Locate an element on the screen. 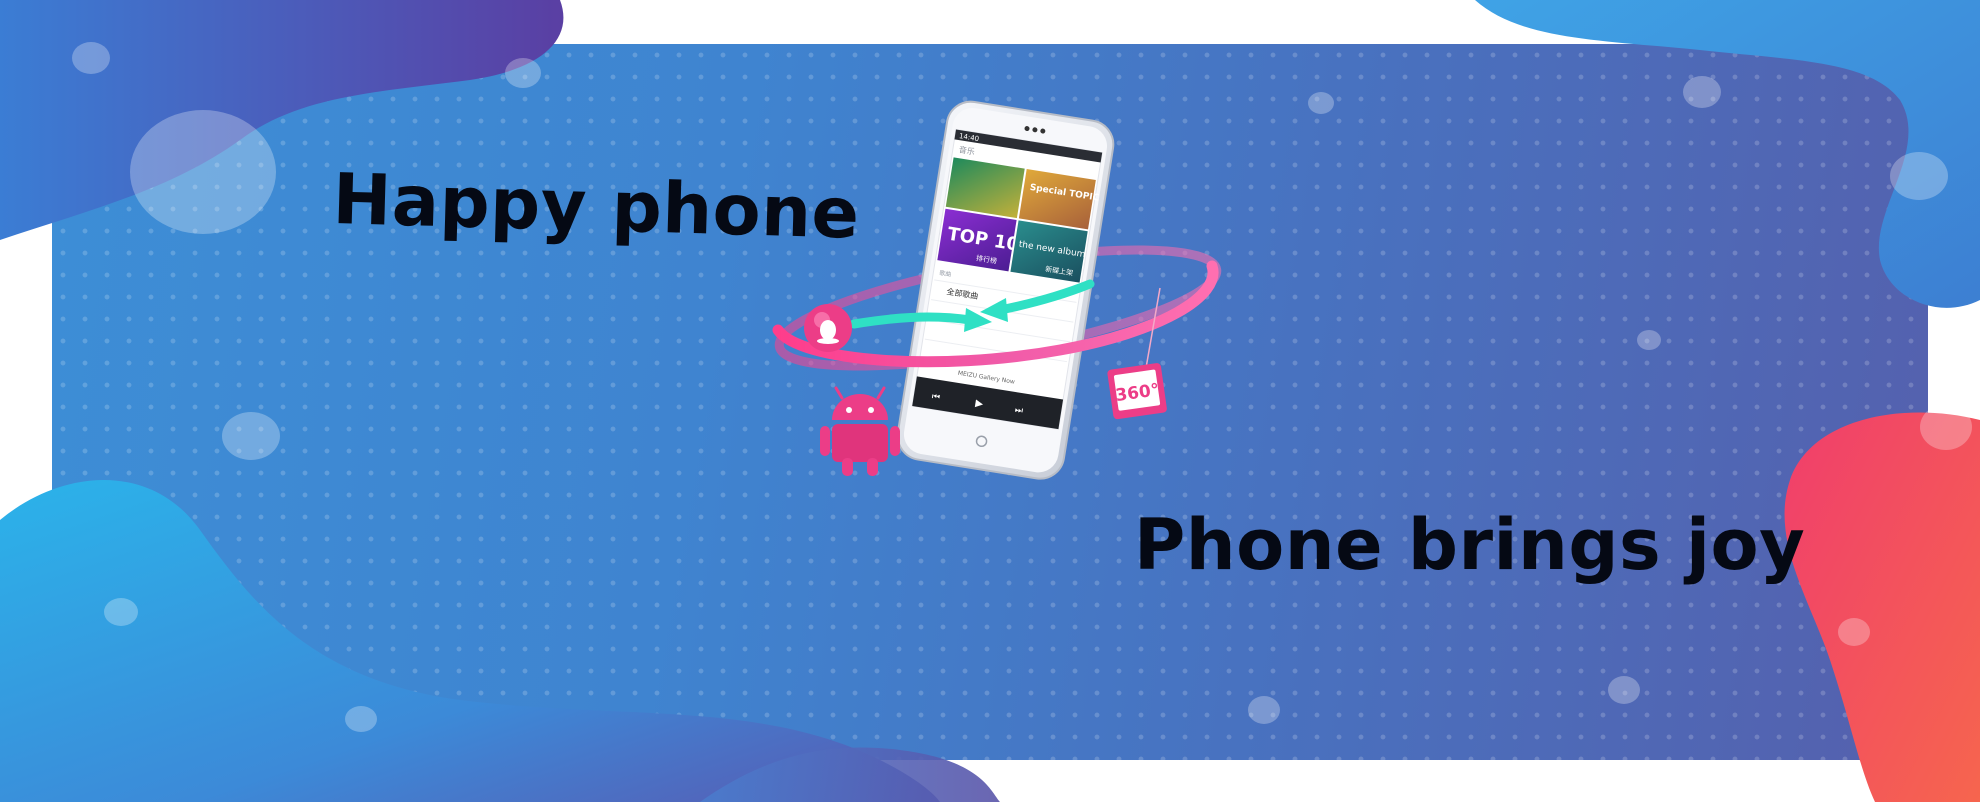 This screenshot has height=802, width=1980. headline-secondary: Phone brings joy is located at coordinates (1470, 545).